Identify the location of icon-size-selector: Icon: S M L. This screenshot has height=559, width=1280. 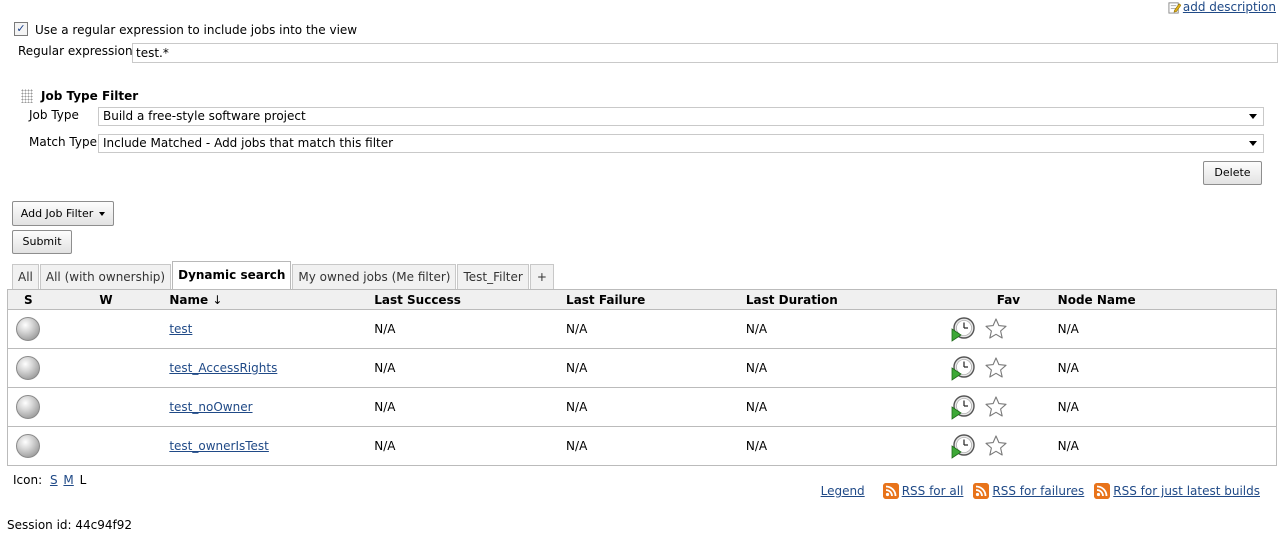
(49, 480).